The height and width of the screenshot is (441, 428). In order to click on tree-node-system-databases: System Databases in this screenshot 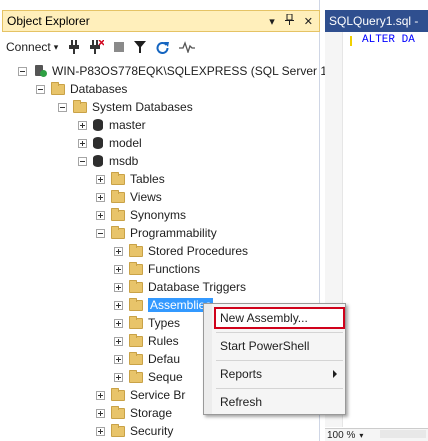, I will do `click(125, 107)`.